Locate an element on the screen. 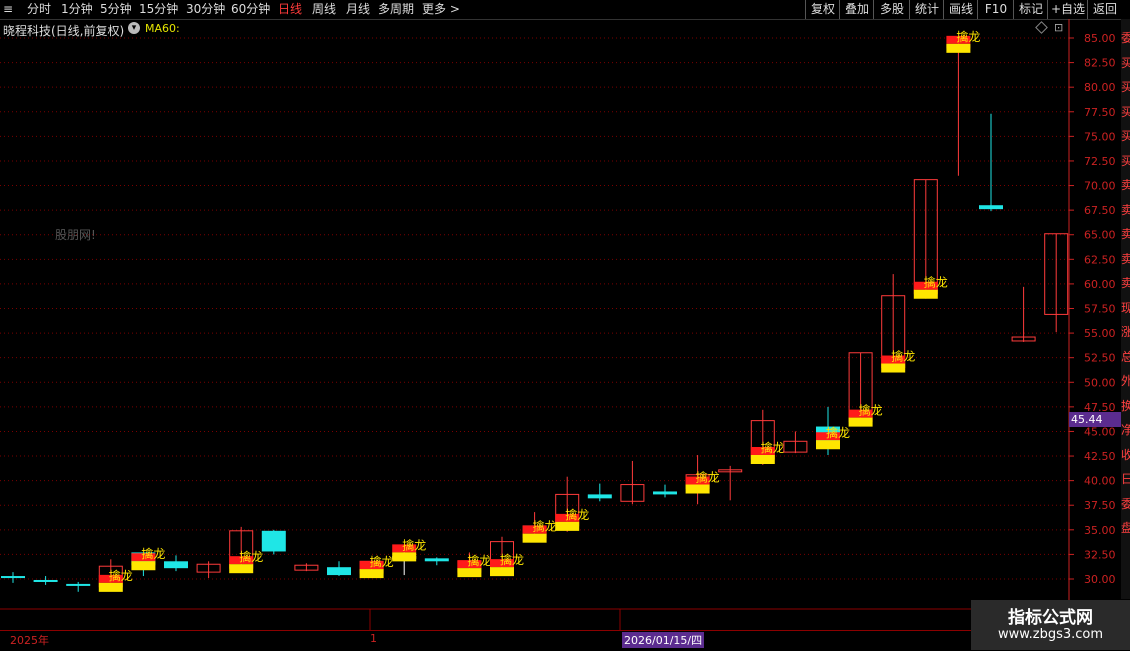 This screenshot has height=651, width=1130. tab-weekly: 周线 is located at coordinates (324, 9).